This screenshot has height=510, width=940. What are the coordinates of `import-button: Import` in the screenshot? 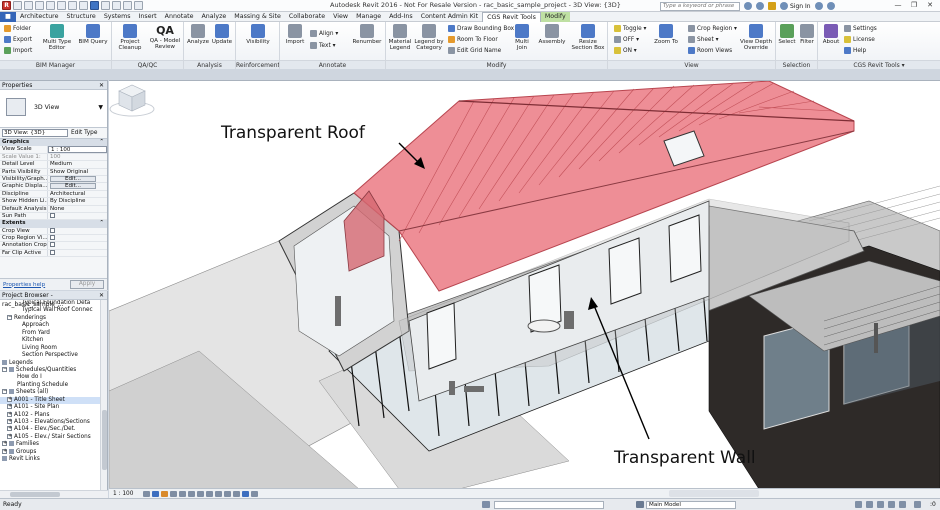 It's located at (18, 50).